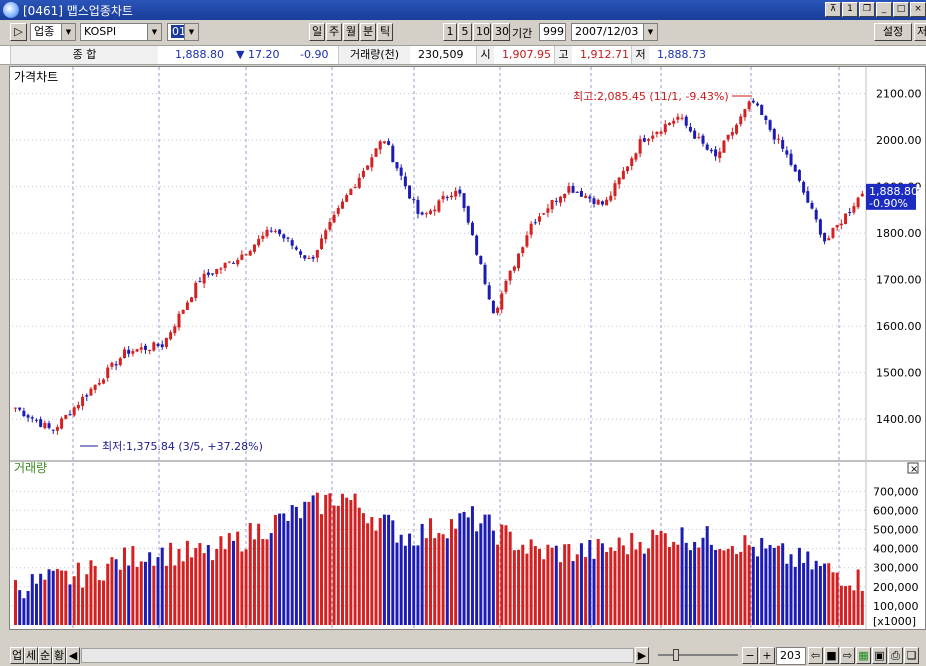  What do you see at coordinates (884, 9) in the screenshot?
I see `minimize-icon: _` at bounding box center [884, 9].